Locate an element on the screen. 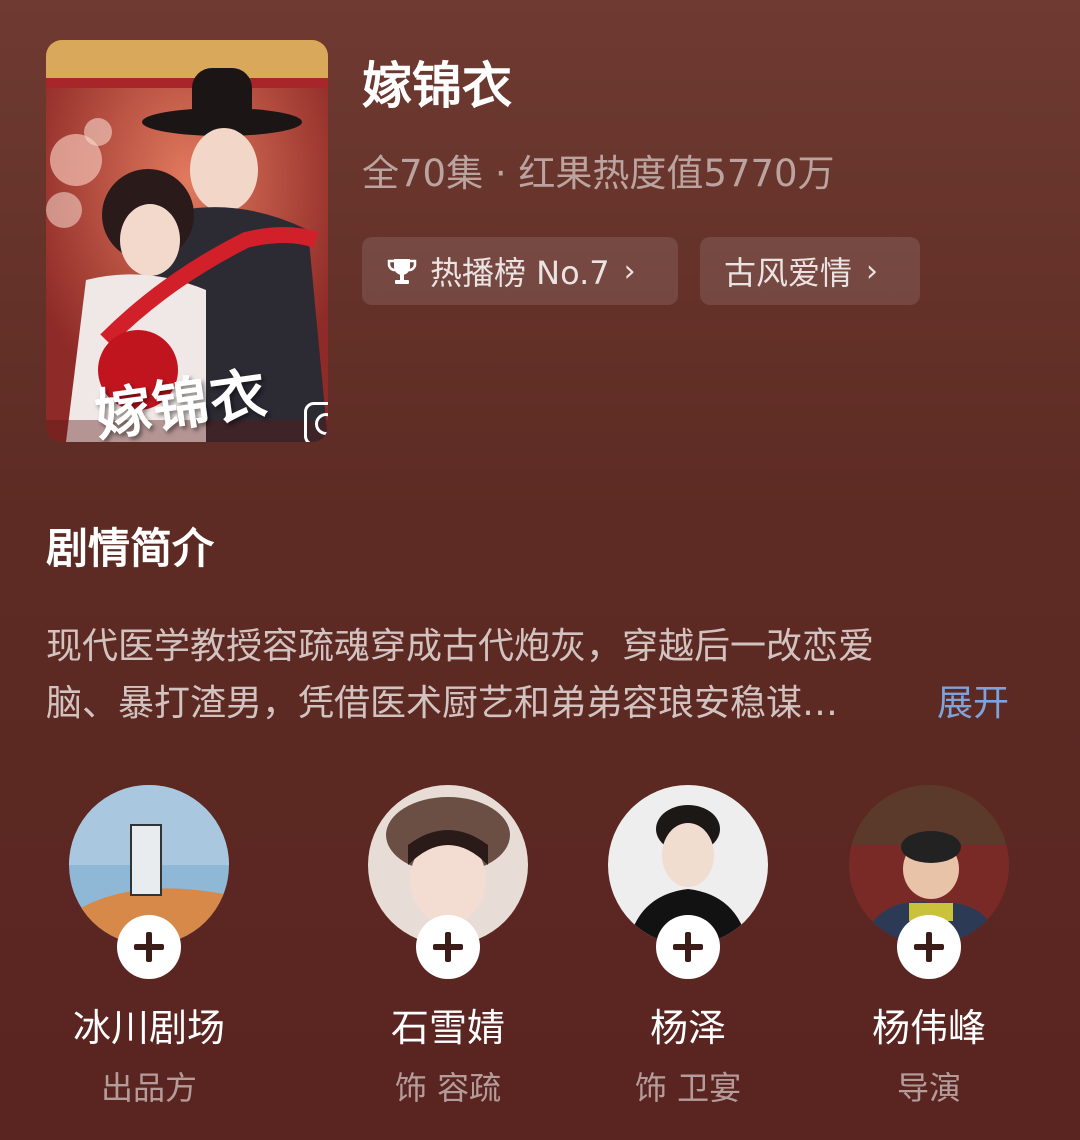 The width and height of the screenshot is (1080, 1140). person-role: 出品方 is located at coordinates (148, 1088).